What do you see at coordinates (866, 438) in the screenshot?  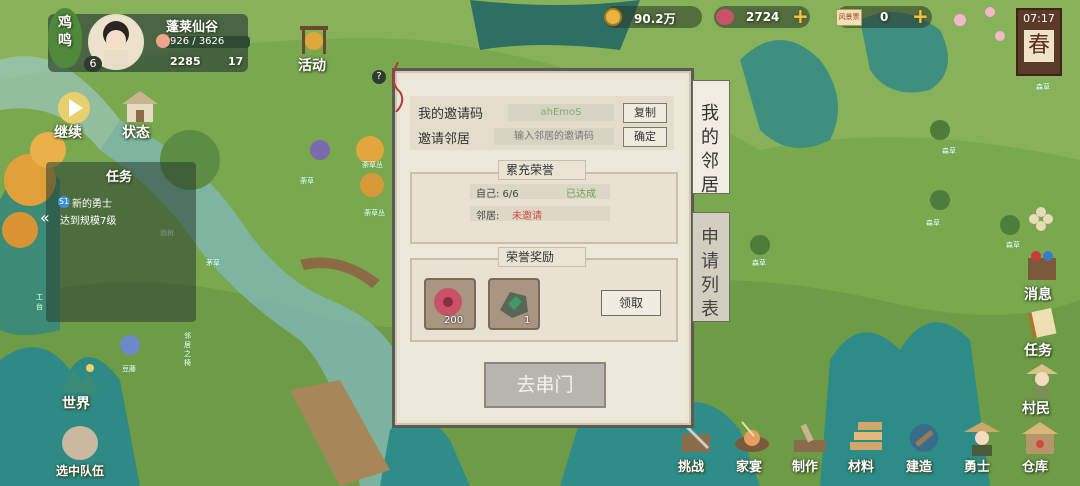 I see `materials-icon` at bounding box center [866, 438].